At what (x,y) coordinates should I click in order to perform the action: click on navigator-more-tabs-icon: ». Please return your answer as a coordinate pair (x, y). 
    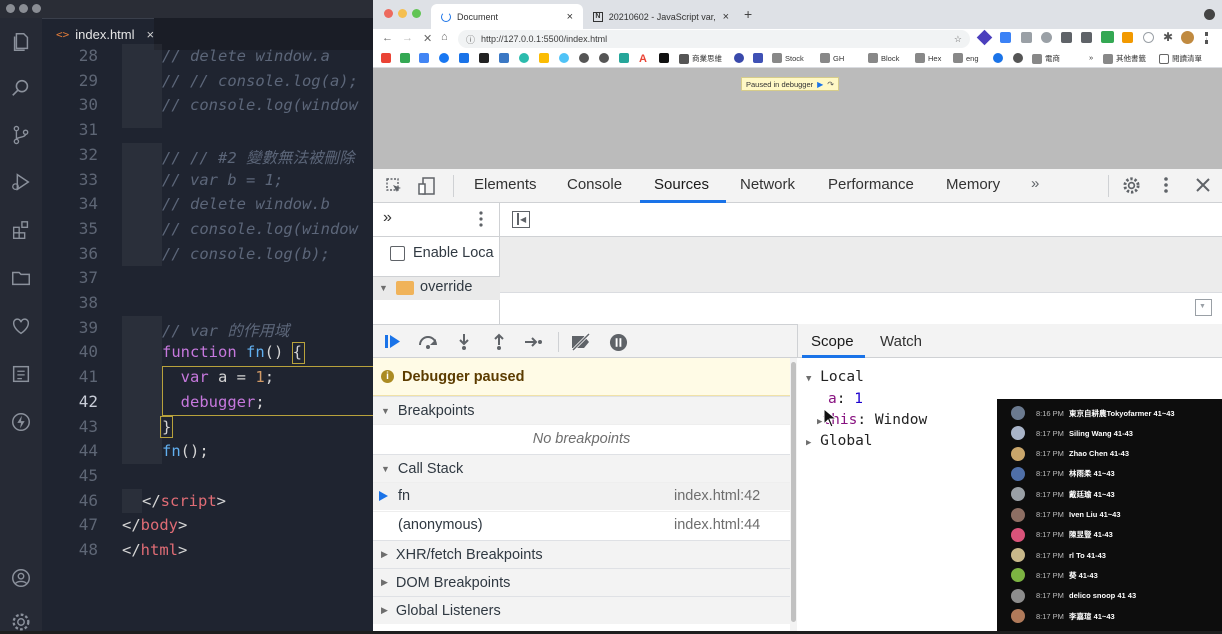
    Looking at the image, I should click on (387, 218).